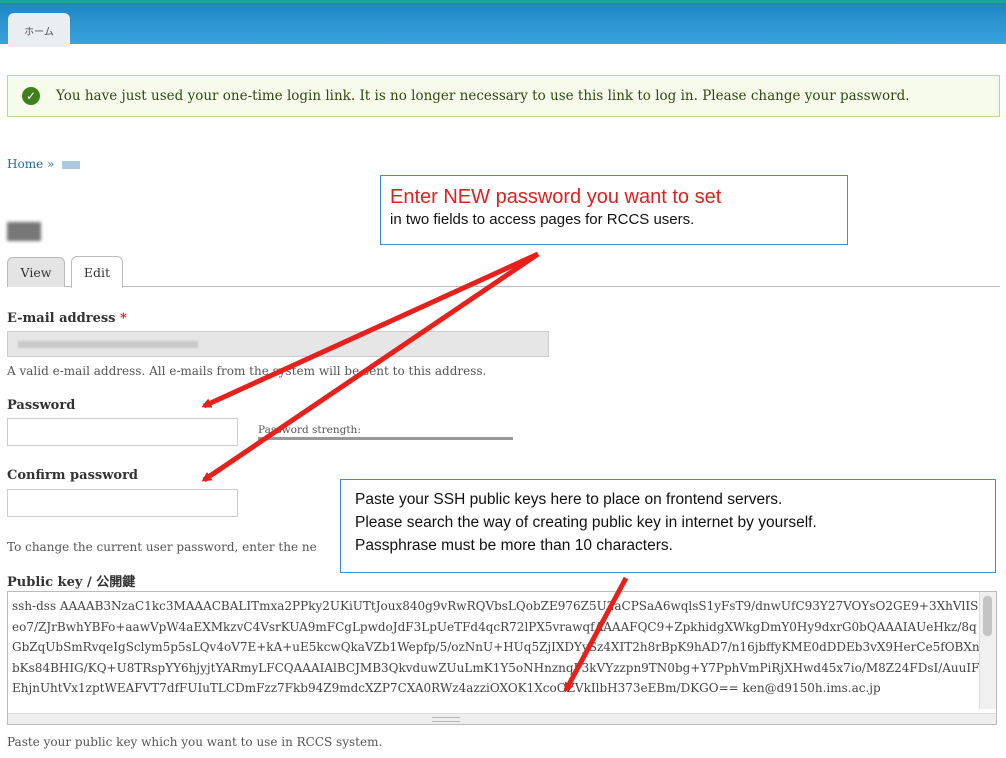 The image size is (1006, 758). What do you see at coordinates (278, 344) in the screenshot?
I see `email-field` at bounding box center [278, 344].